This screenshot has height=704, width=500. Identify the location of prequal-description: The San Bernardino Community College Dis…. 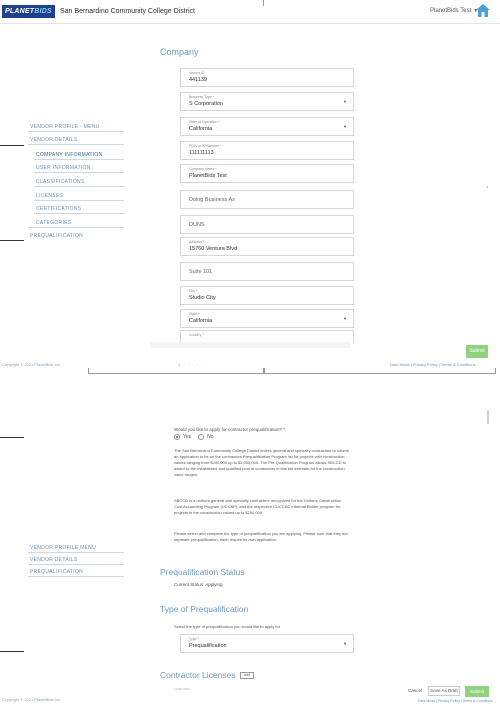
(261, 462).